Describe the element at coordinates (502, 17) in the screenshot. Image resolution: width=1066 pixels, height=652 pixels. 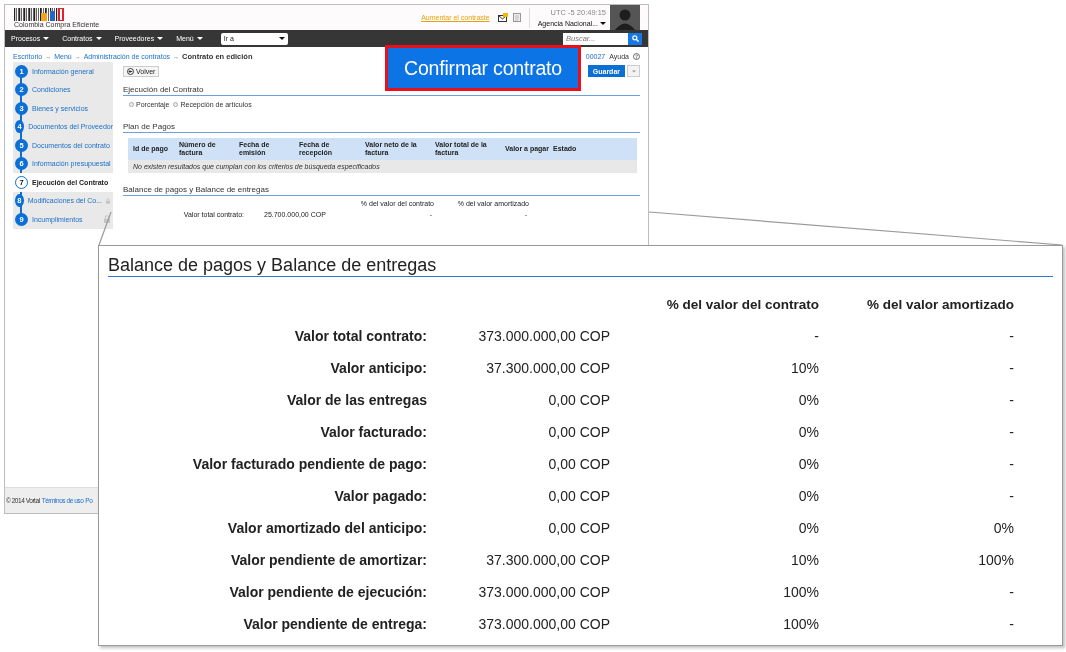
I see `mail-icon` at that location.